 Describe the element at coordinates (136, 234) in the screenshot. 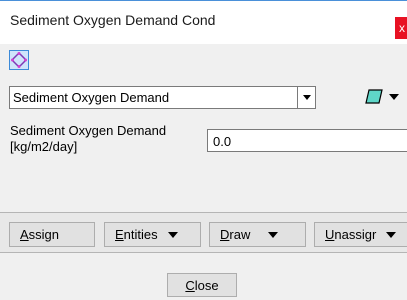

I see `entities-label: Entities` at that location.